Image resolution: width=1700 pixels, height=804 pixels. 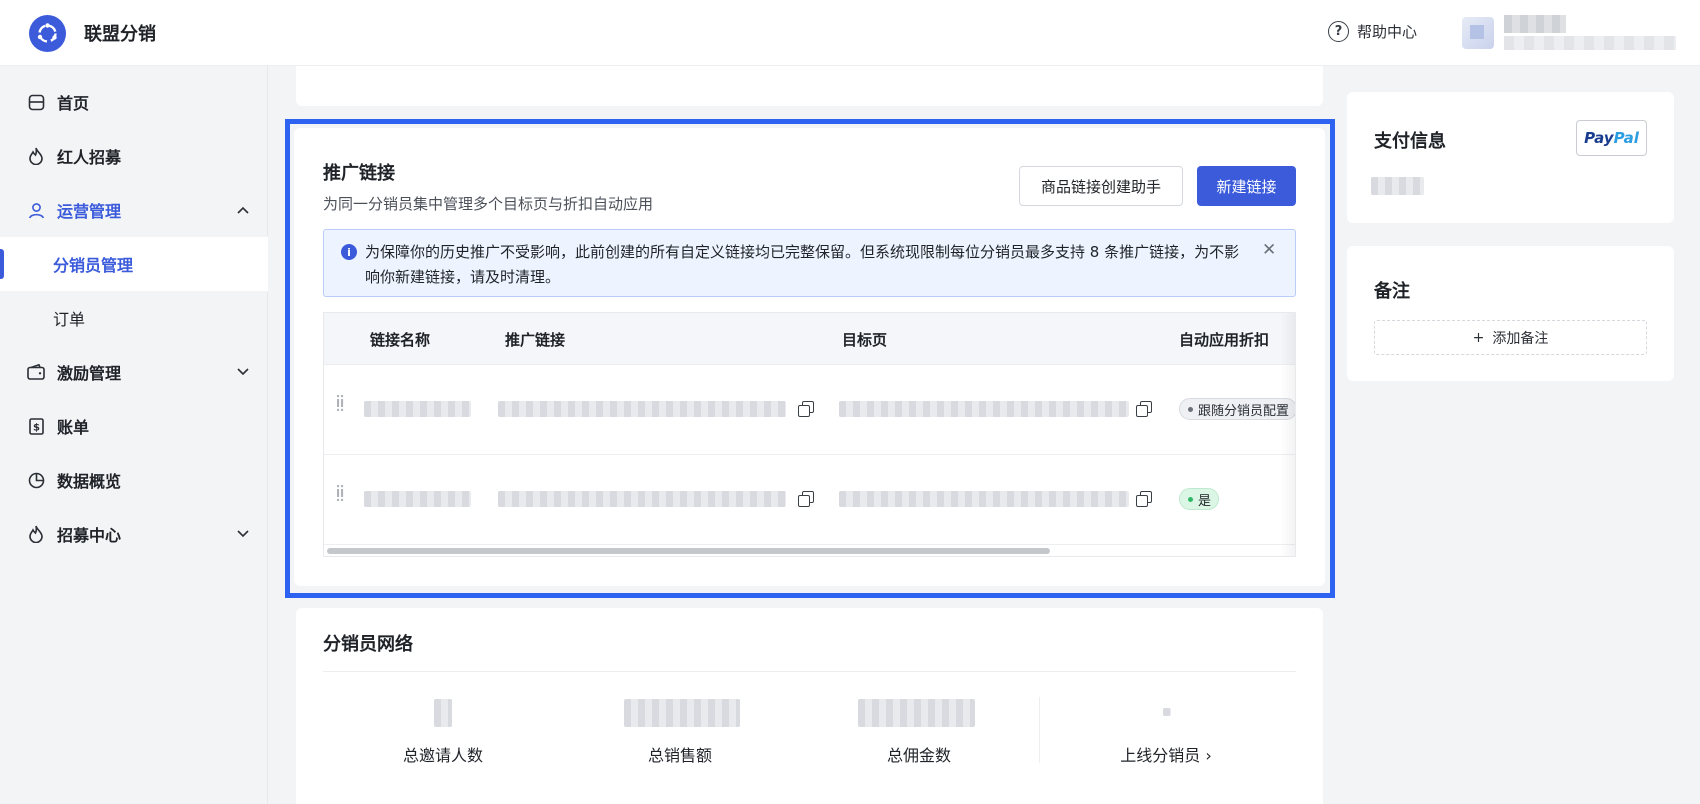 What do you see at coordinates (36, 210) in the screenshot?
I see `user-icon` at bounding box center [36, 210].